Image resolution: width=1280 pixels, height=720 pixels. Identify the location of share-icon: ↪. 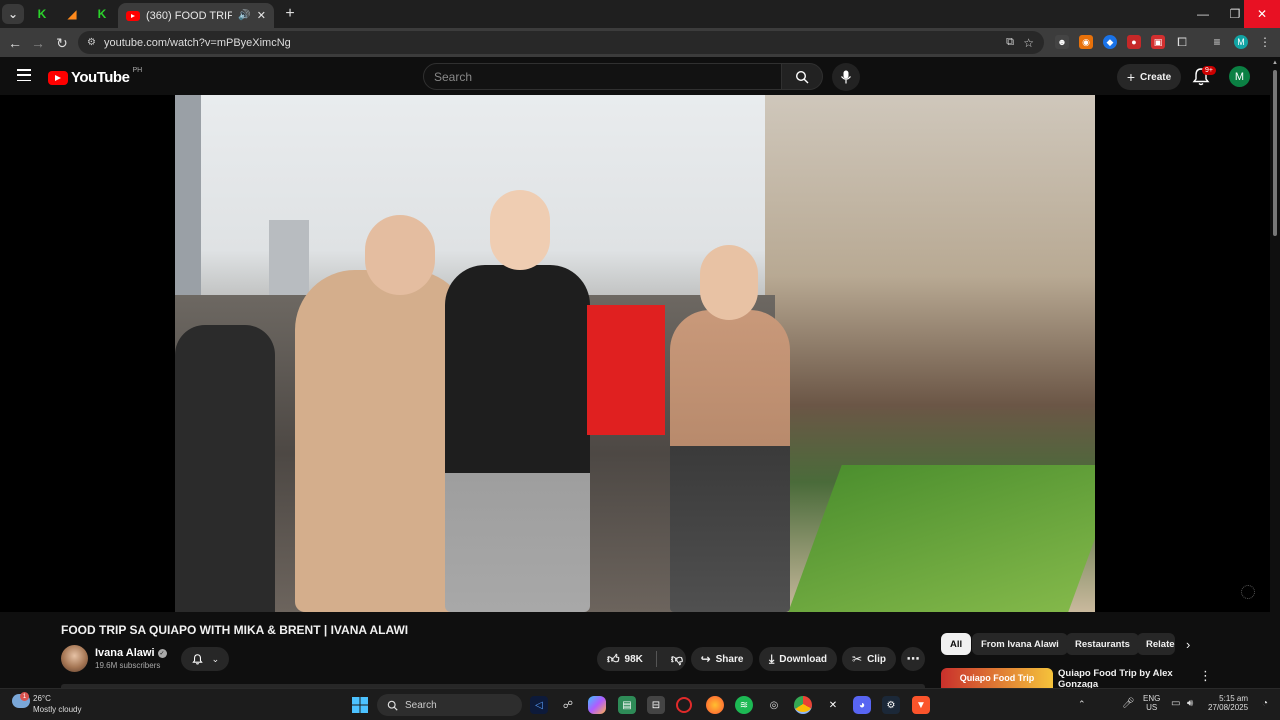
(705, 659).